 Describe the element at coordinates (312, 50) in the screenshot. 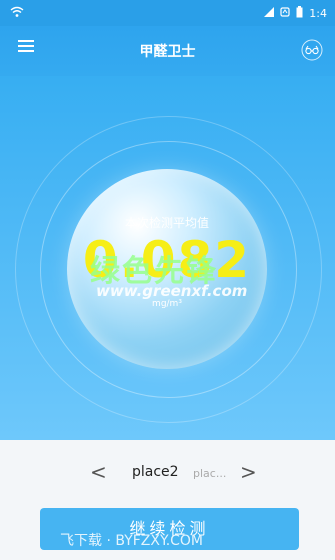

I see `glasses-icon` at that location.